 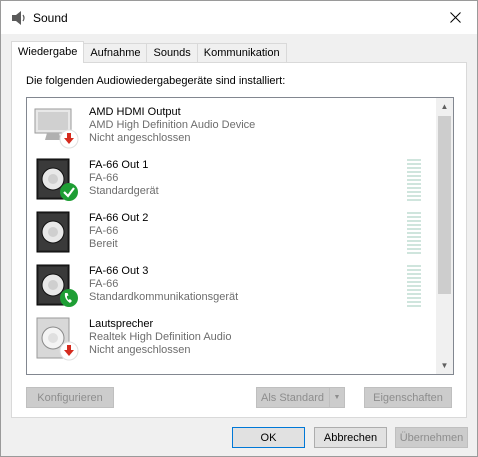 I want to click on device-name: Lautsprecher, so click(x=121, y=324).